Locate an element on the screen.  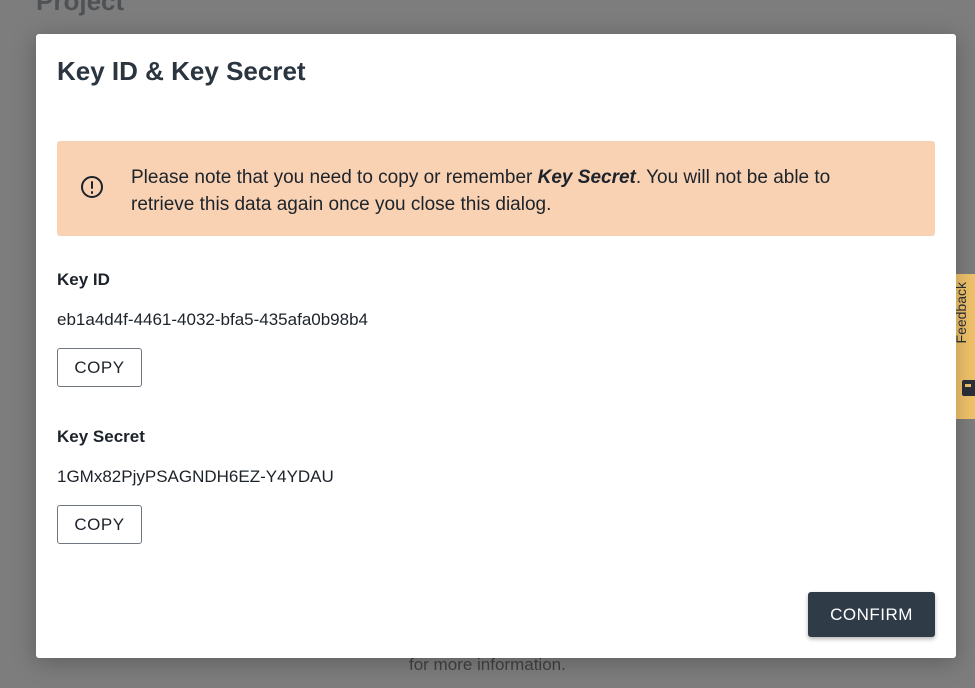
chat-icon is located at coordinates (968, 388).